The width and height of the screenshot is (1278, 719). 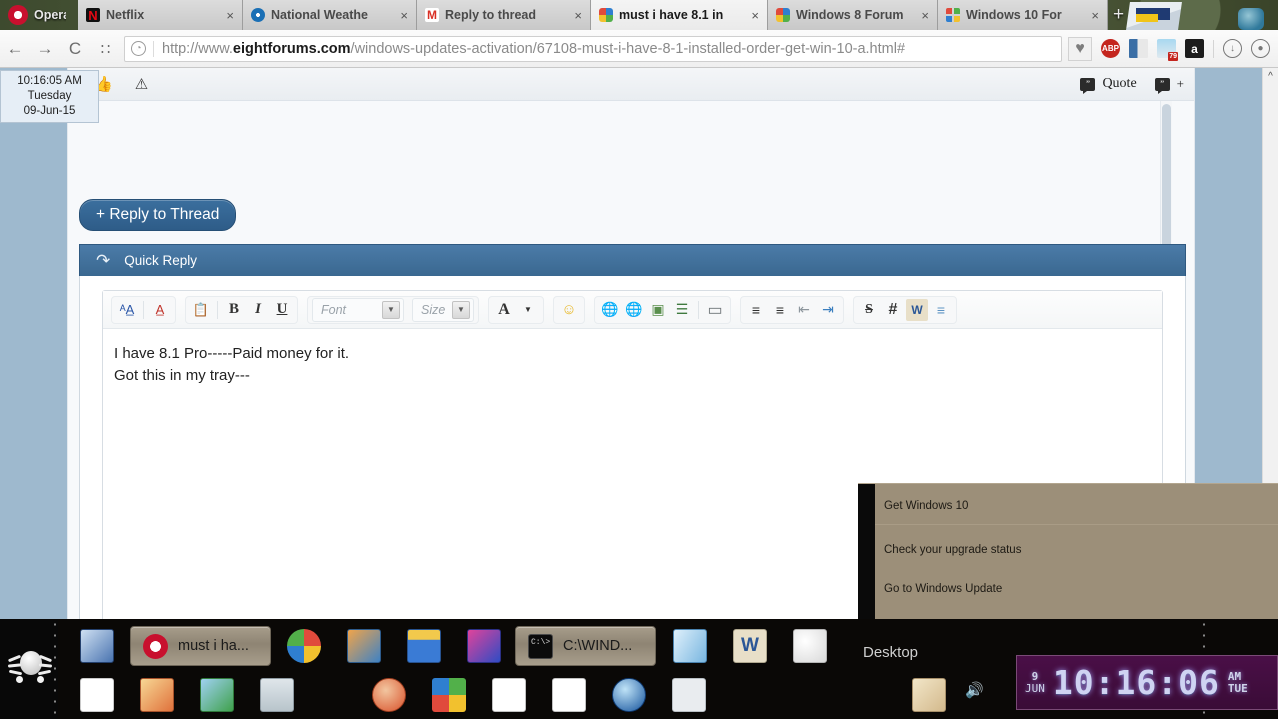 I want to click on paste-icon: 📋, so click(x=201, y=310).